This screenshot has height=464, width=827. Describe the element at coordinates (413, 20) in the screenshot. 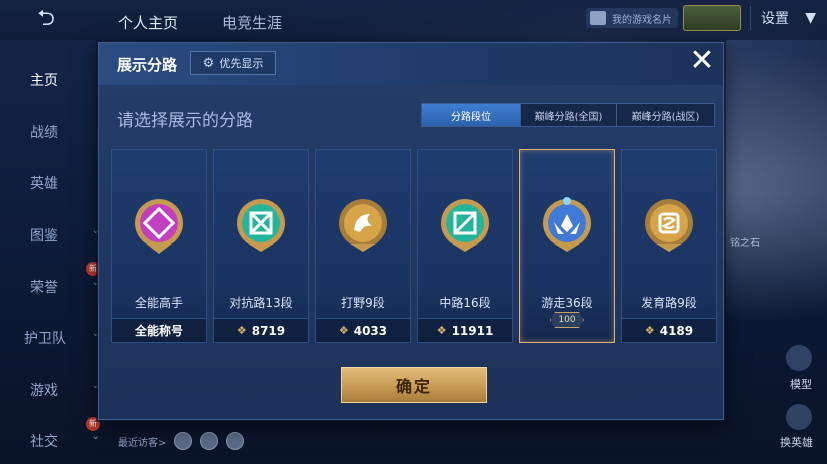

I see `top-bar: ⮌ 个人主页 电竞生涯 我的游戏名片 设置 ▼` at that location.